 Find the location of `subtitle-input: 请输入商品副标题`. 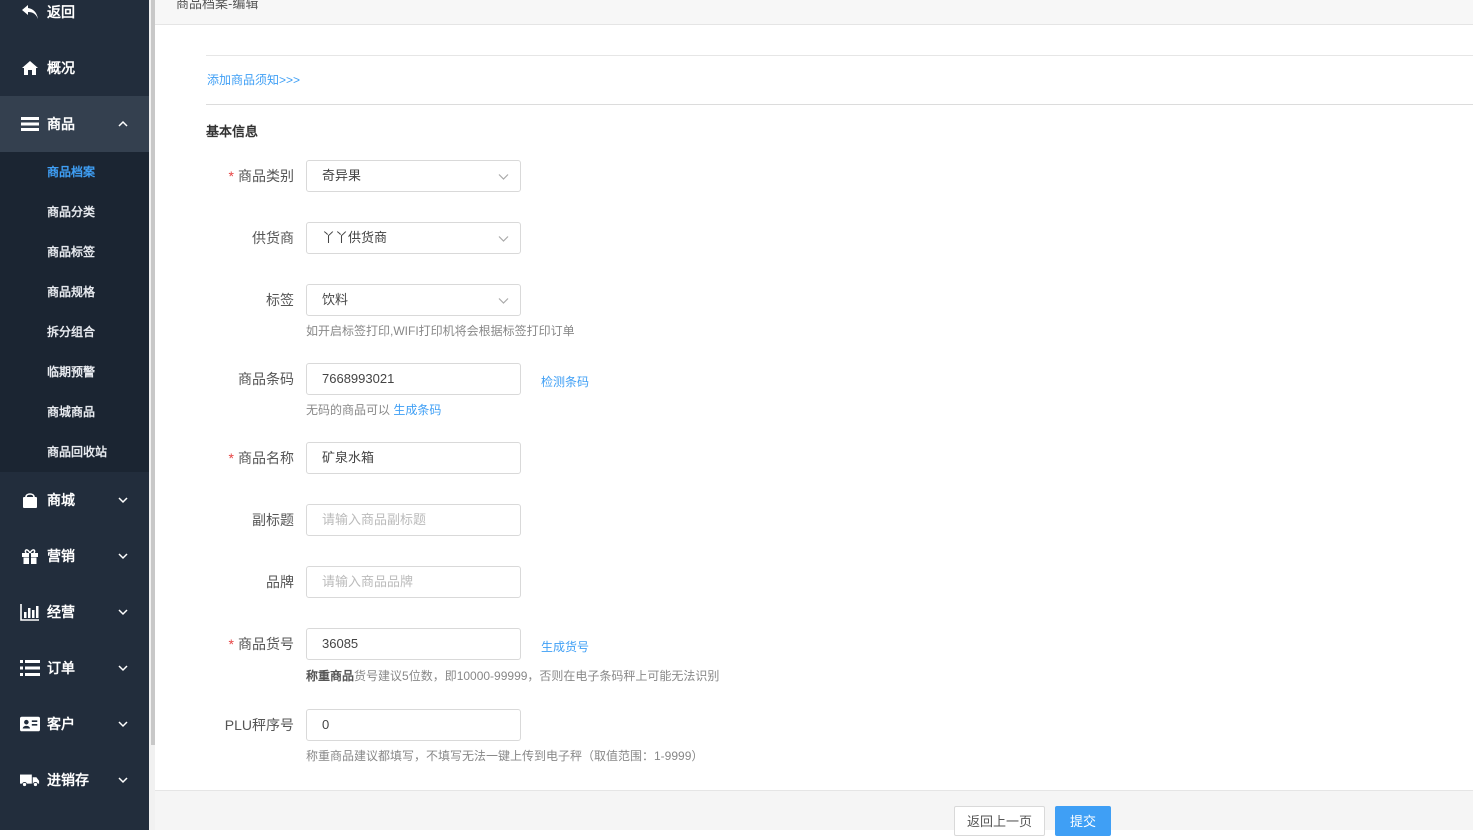

subtitle-input: 请输入商品副标题 is located at coordinates (413, 520).